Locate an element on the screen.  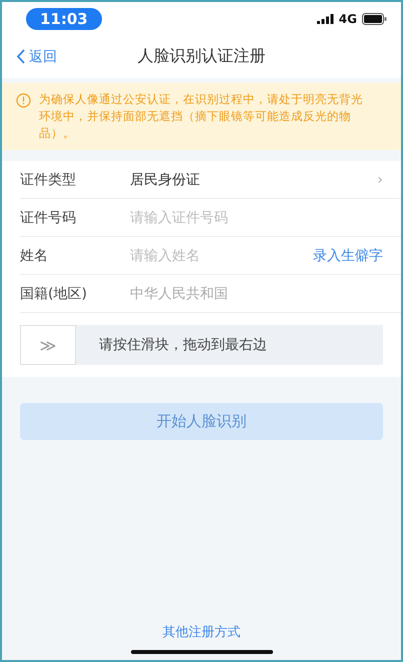
field-value: 中华人民共和国 is located at coordinates (179, 293).